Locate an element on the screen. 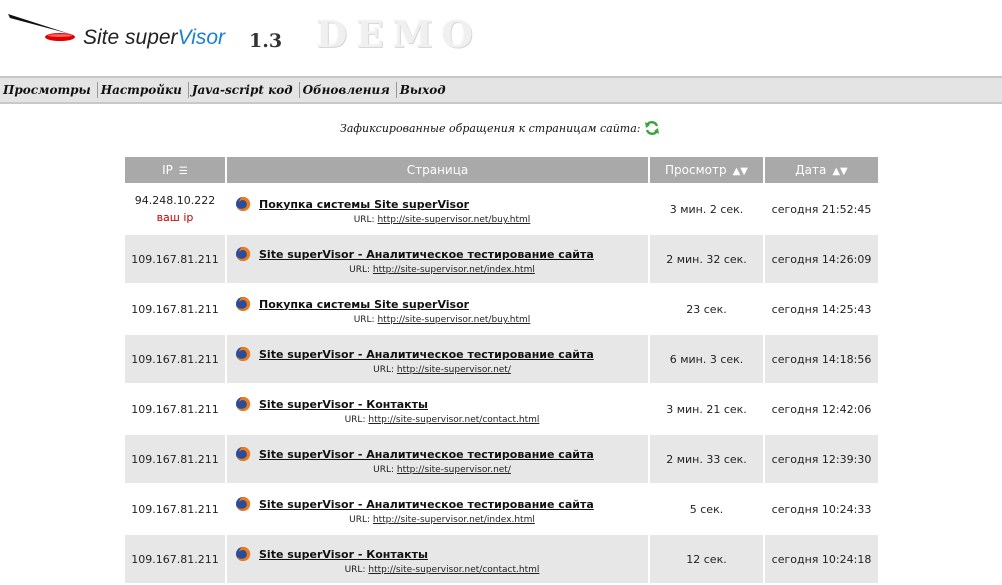 The image size is (1002, 585). sort-arrows-icon: ▲▼ is located at coordinates (740, 171).